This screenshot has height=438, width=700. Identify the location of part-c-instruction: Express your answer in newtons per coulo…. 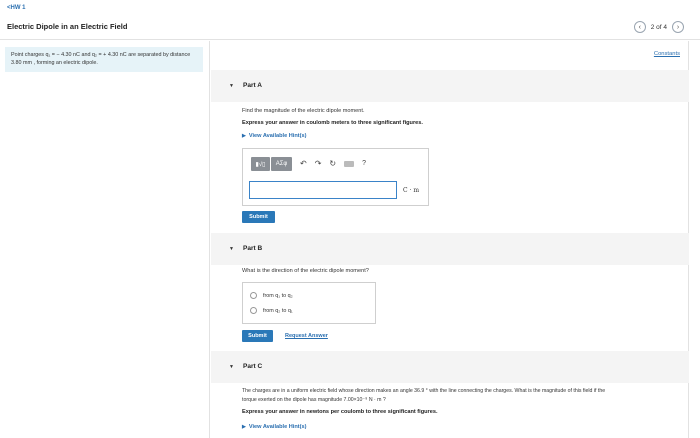
(340, 412).